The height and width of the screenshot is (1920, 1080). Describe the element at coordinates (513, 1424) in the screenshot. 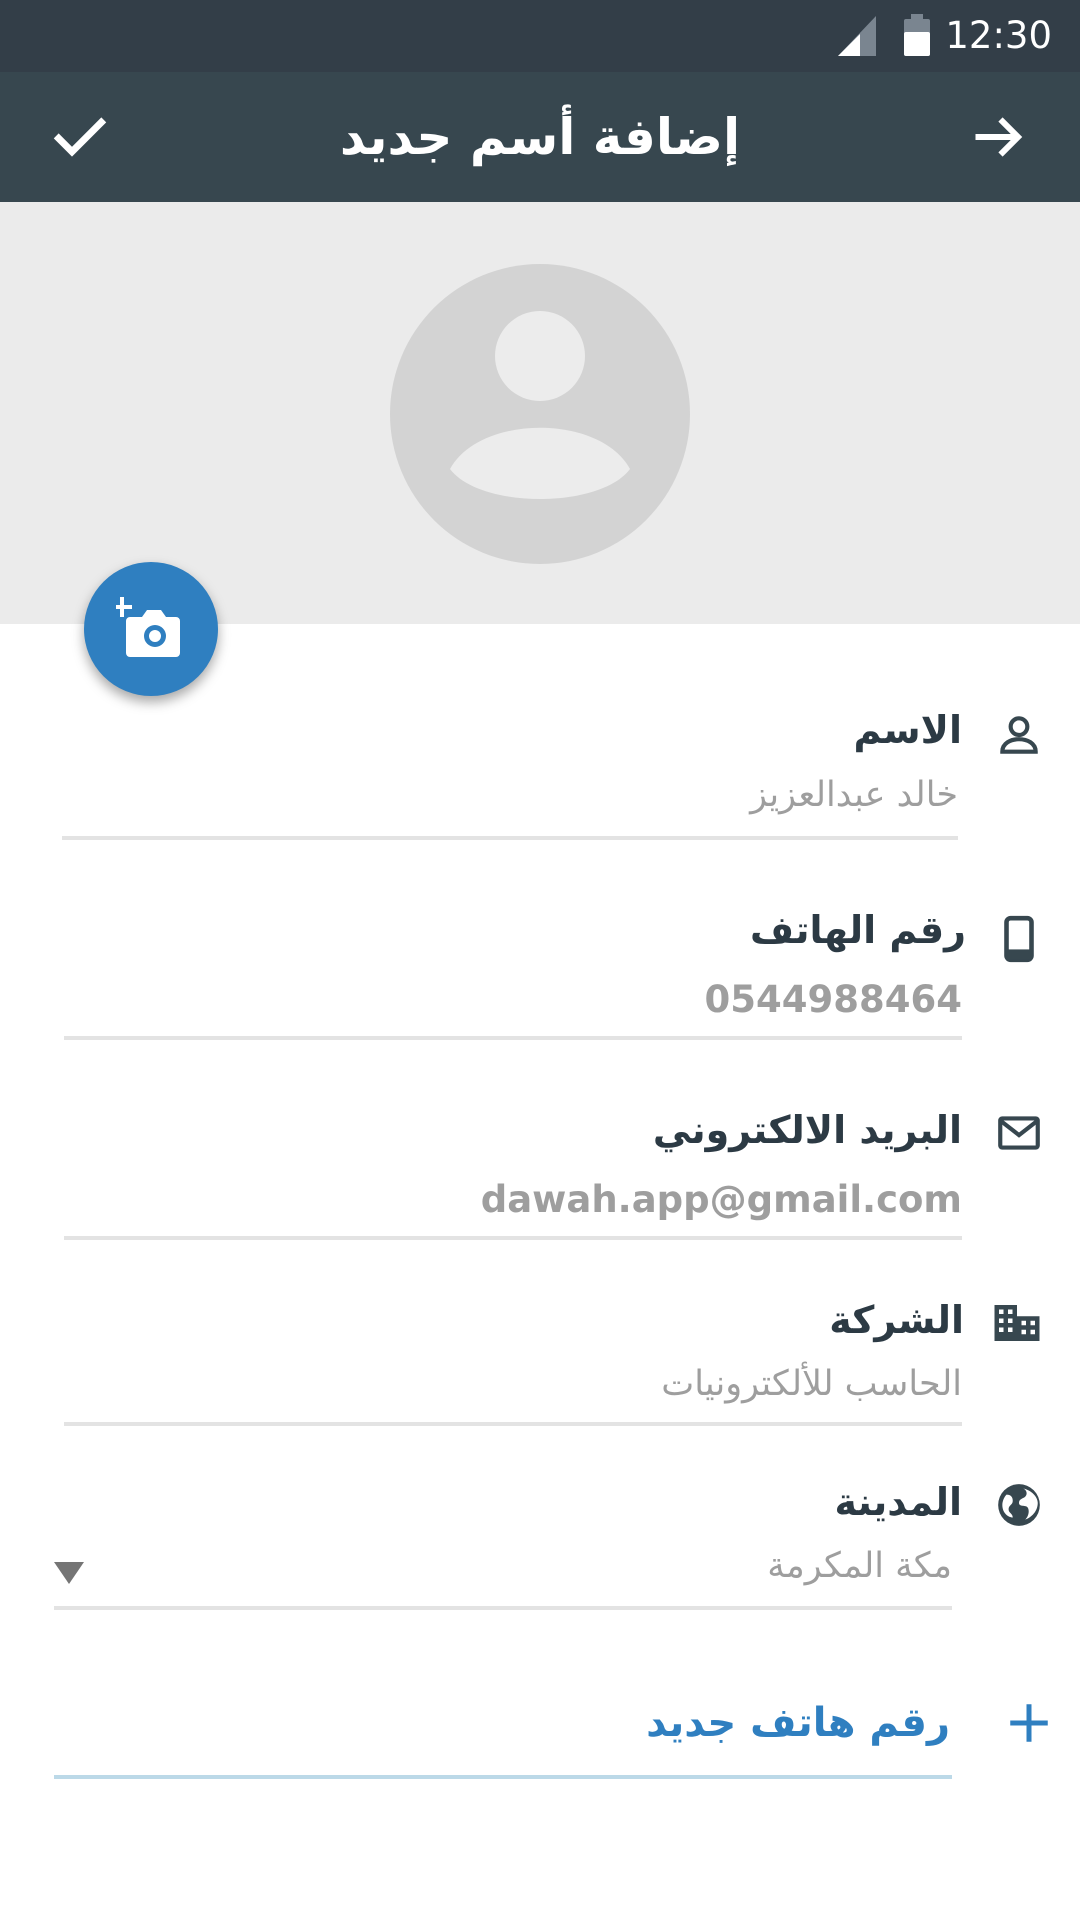

I see `company-underline` at that location.